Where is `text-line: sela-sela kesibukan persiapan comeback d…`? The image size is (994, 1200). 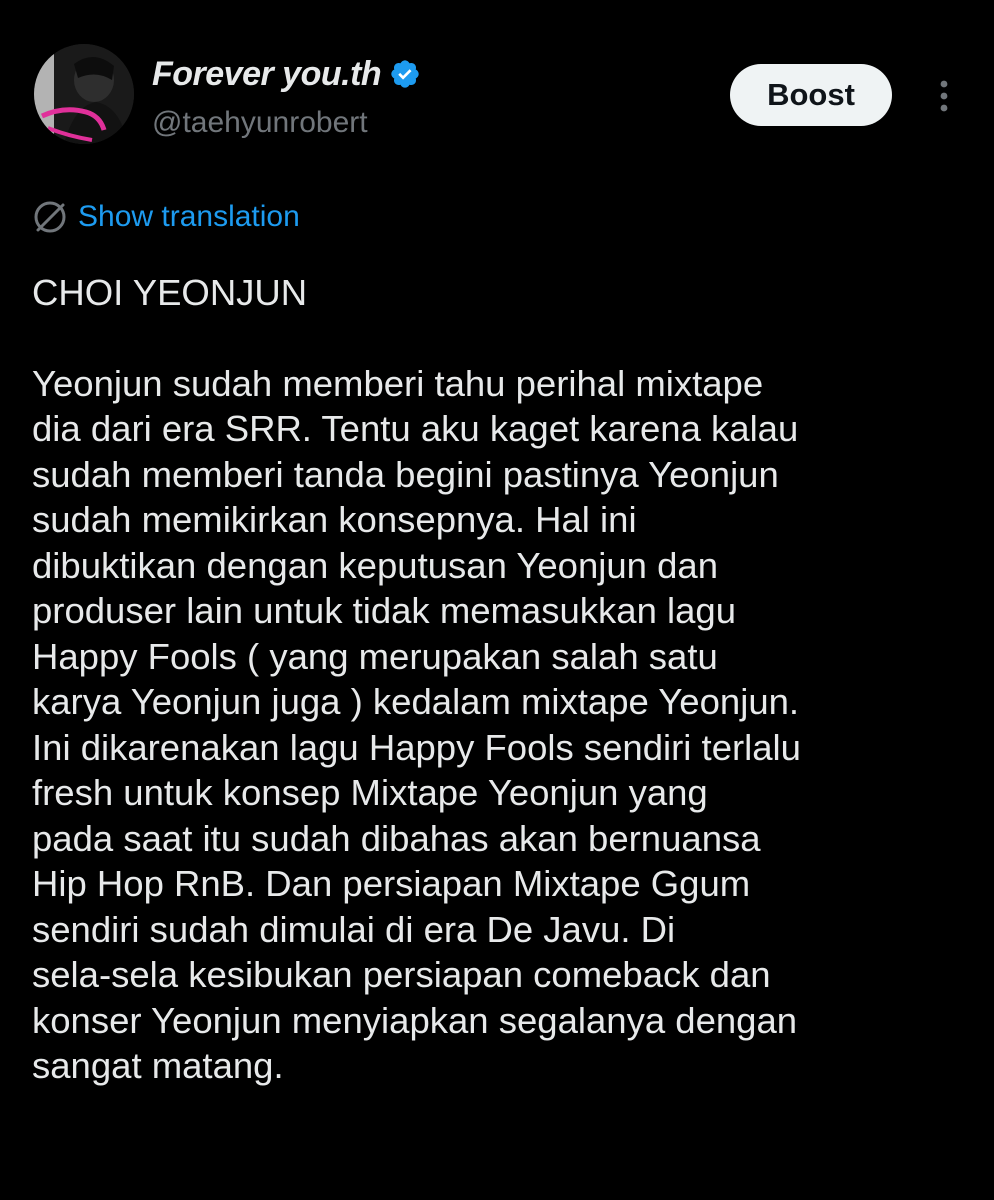
text-line: sela-sela kesibukan persiapan comeback d… is located at coordinates (401, 974).